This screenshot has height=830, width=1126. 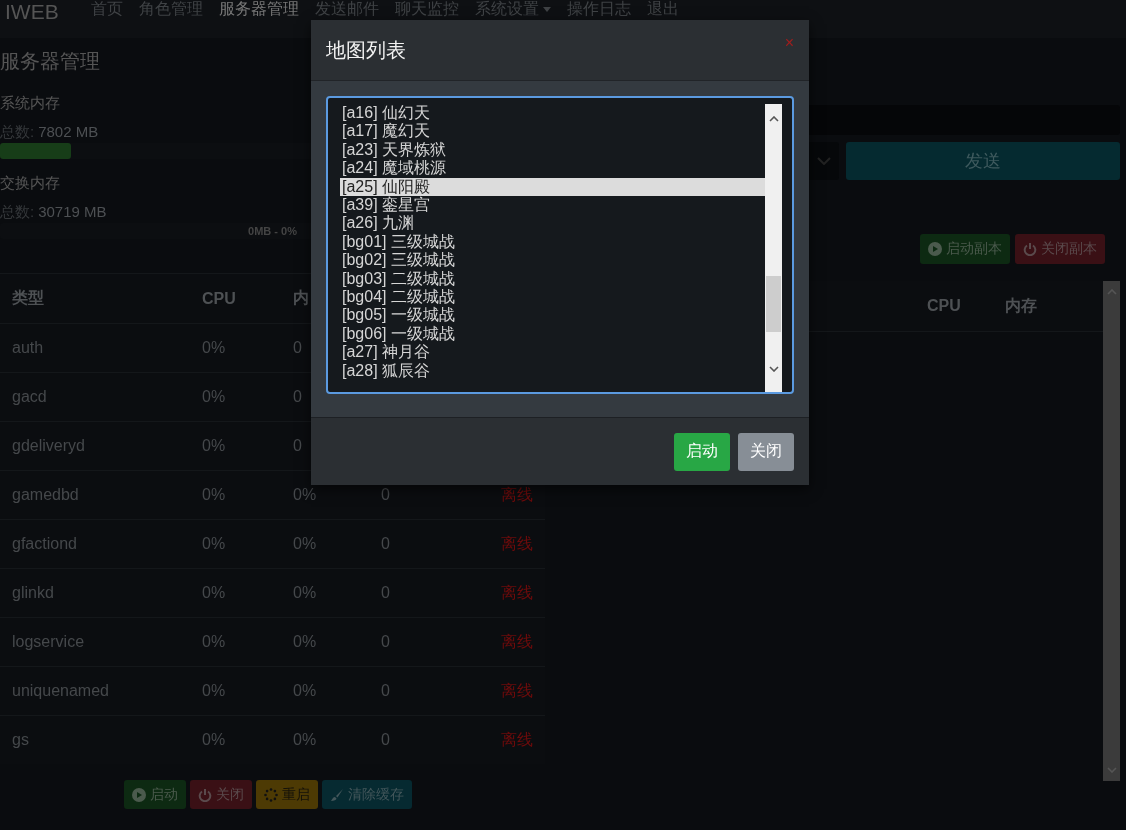 I want to click on nav-link: 服务器管理, so click(x=258, y=9).